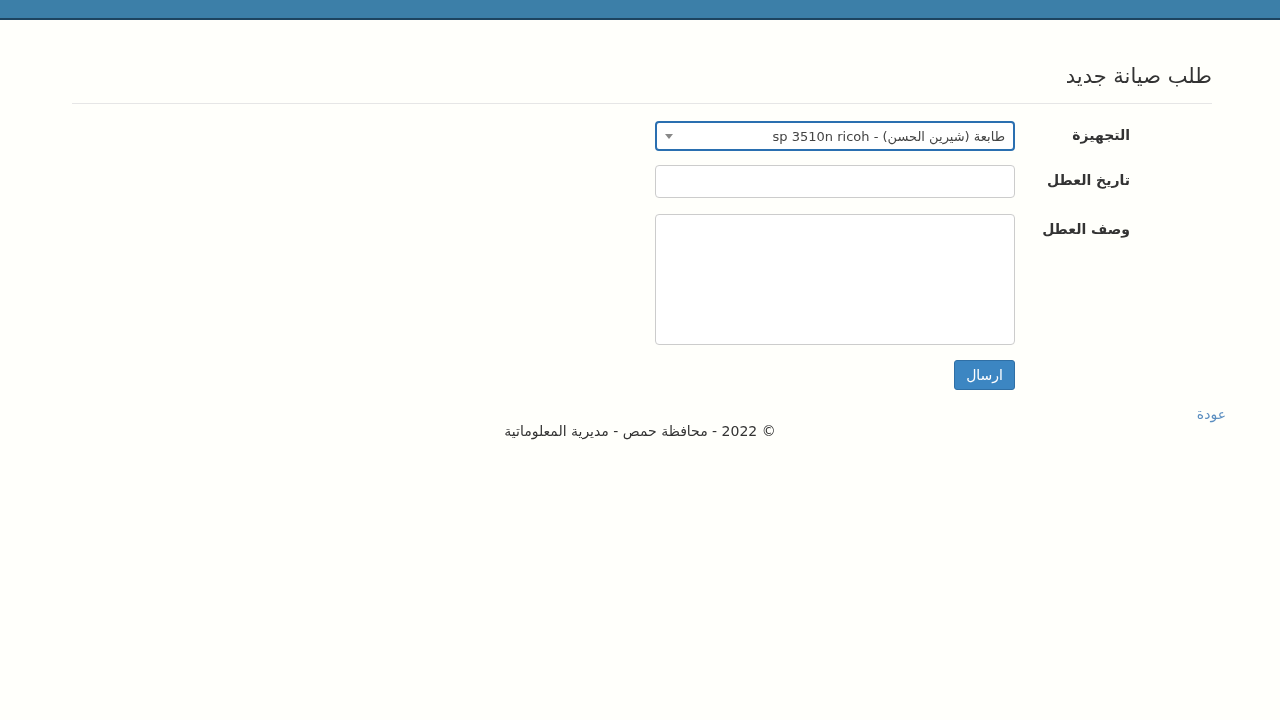 Image resolution: width=1280 pixels, height=720 pixels. What do you see at coordinates (1101, 135) in the screenshot?
I see `field-label: التجهيزة` at bounding box center [1101, 135].